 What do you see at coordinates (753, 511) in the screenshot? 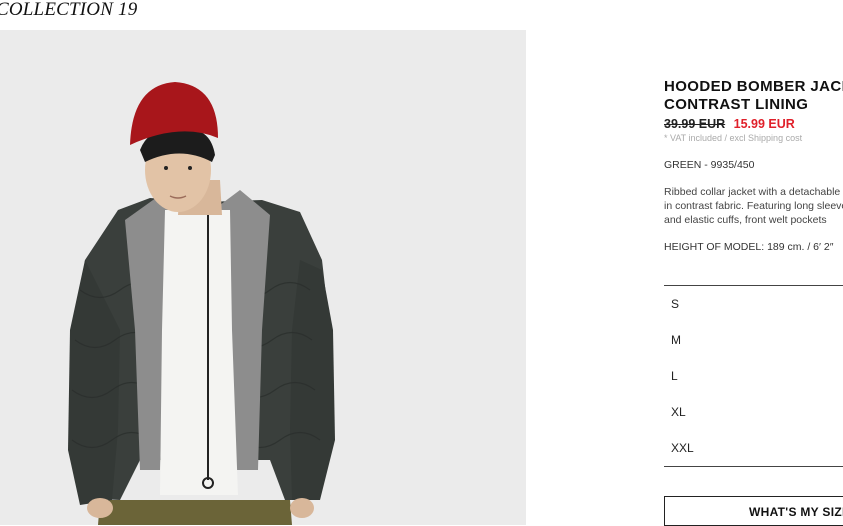
I see `whats-my-size-button: WHAT'S MY SIZE` at bounding box center [753, 511].